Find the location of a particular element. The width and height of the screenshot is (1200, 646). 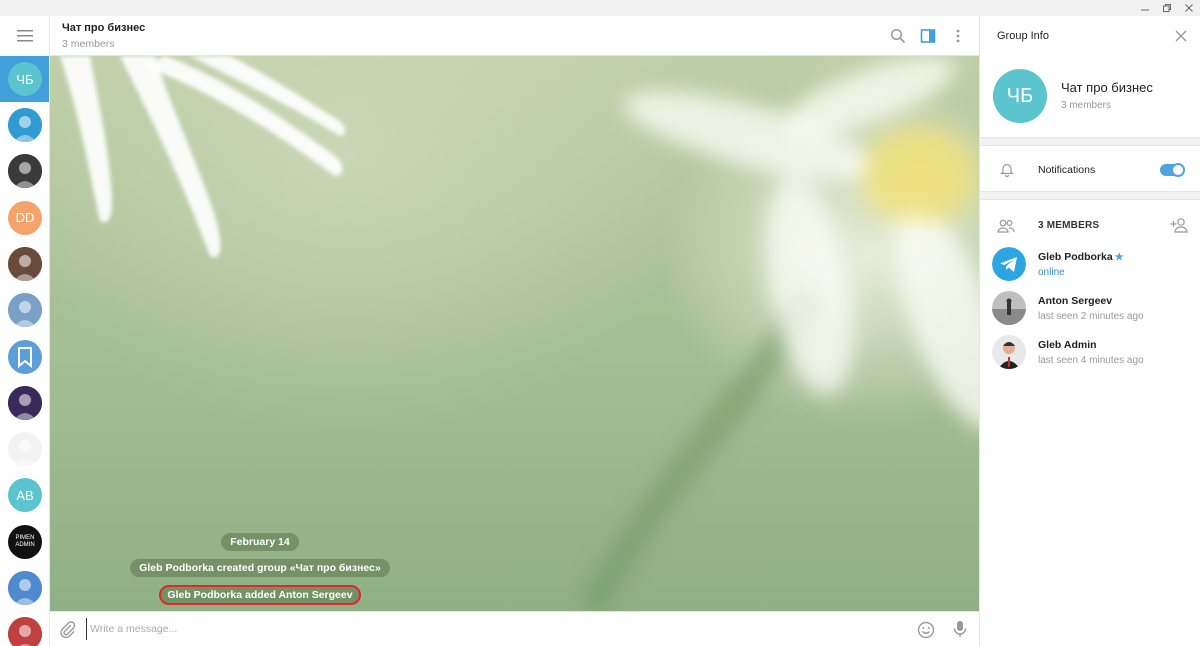

avatar: AB is located at coordinates (25, 495).